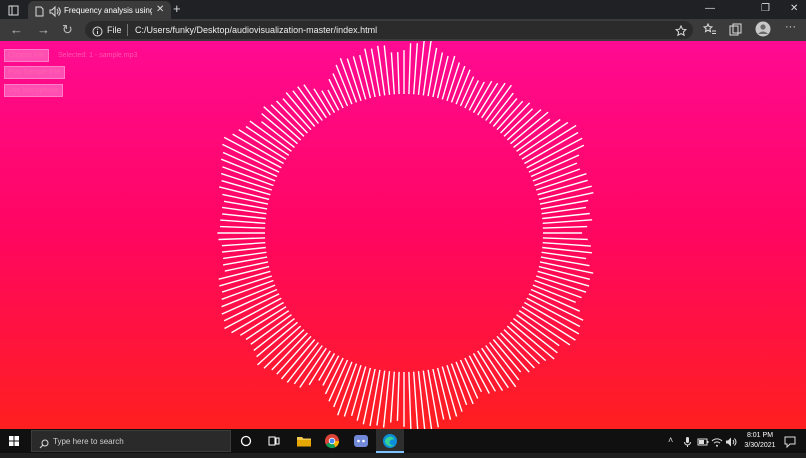 Image resolution: width=806 pixels, height=458 pixels. I want to click on profile-avatar-icon, so click(763, 31).